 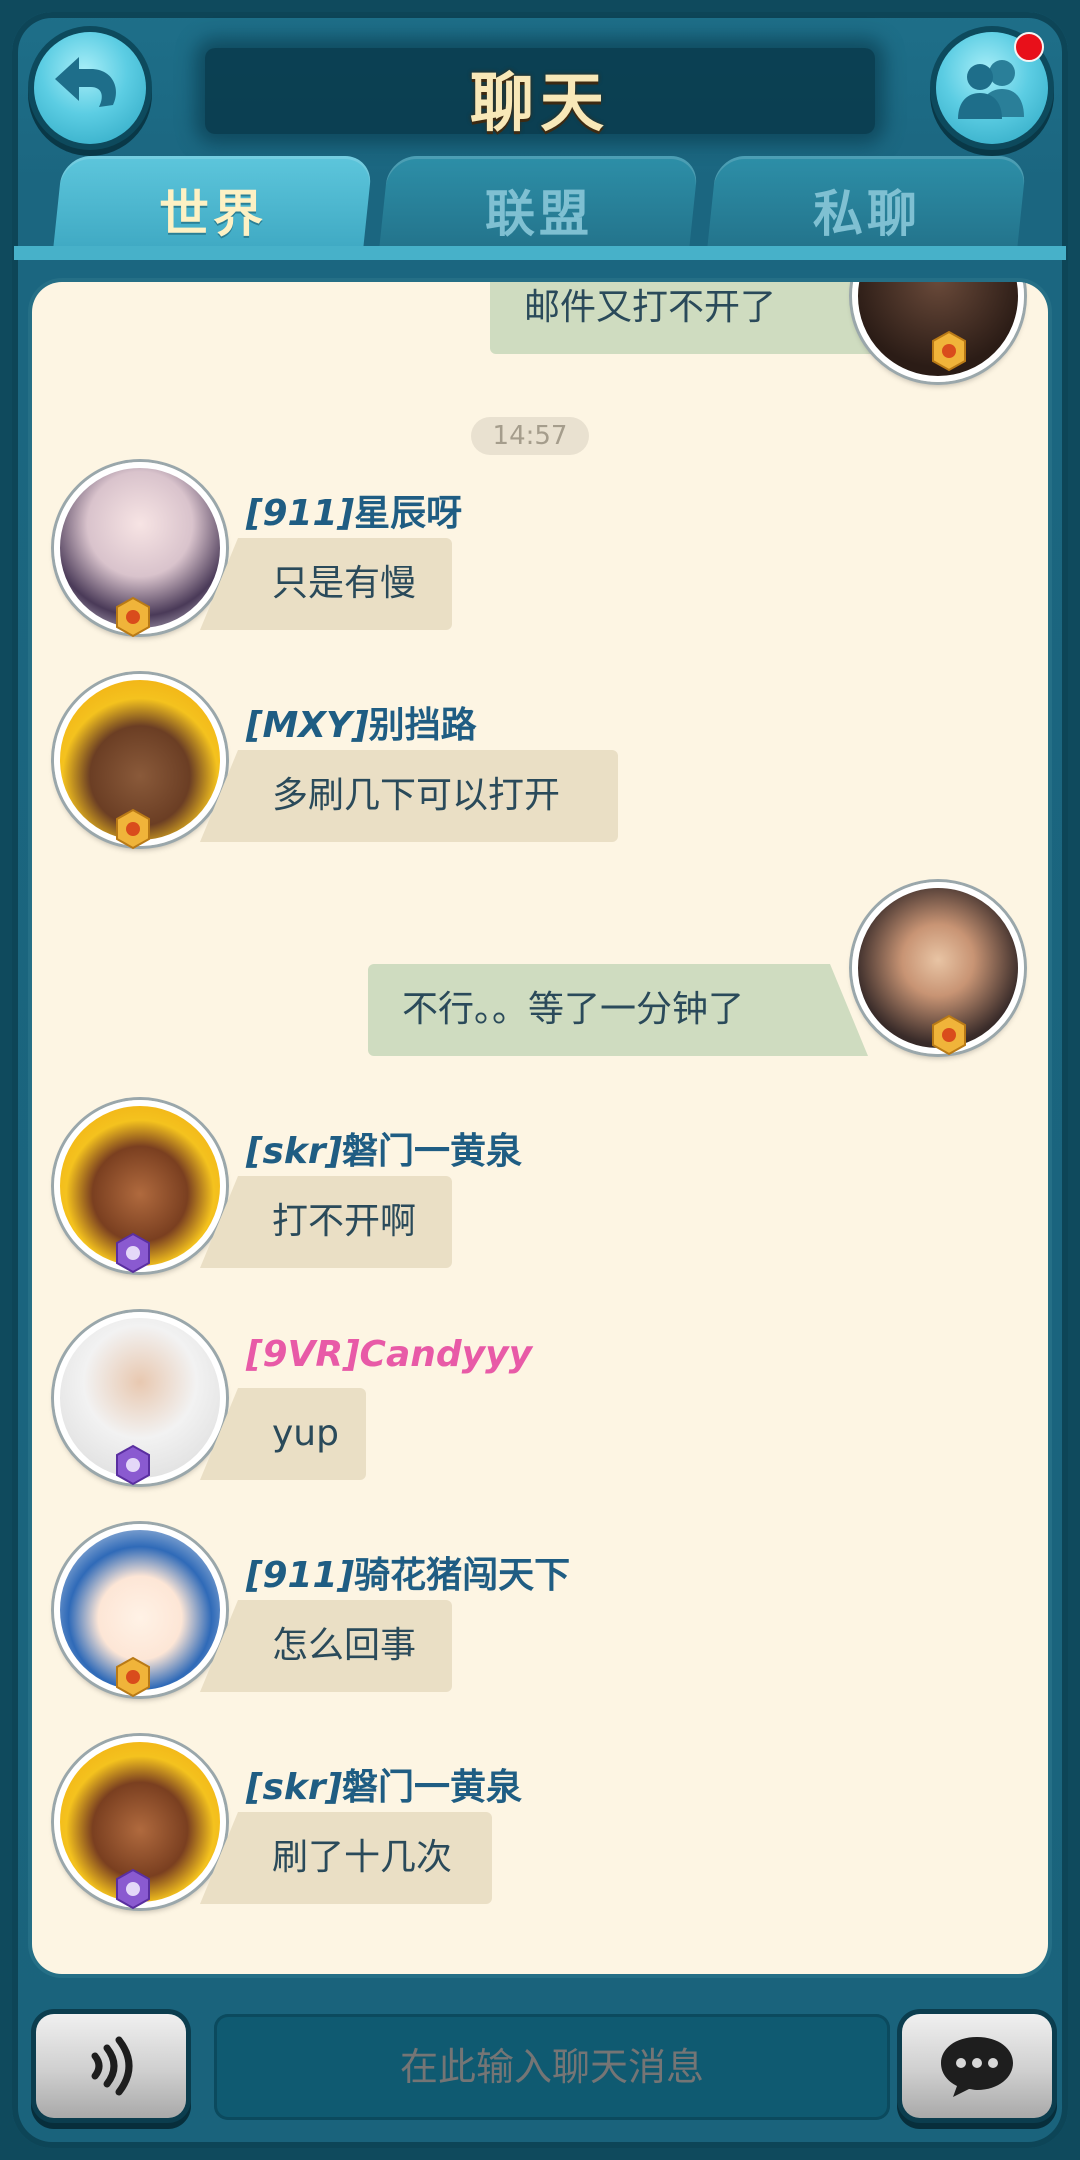 I want to click on message-text: 刷了十几次, so click(x=362, y=1857).